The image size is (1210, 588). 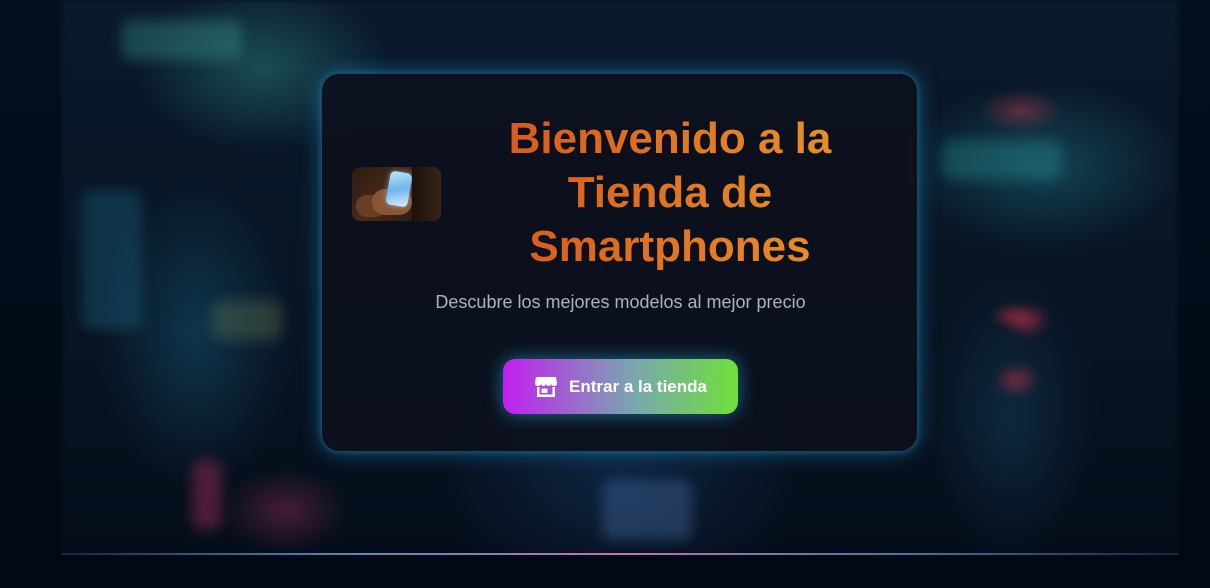 What do you see at coordinates (396, 194) in the screenshot?
I see `smartphone-in-hand-image` at bounding box center [396, 194].